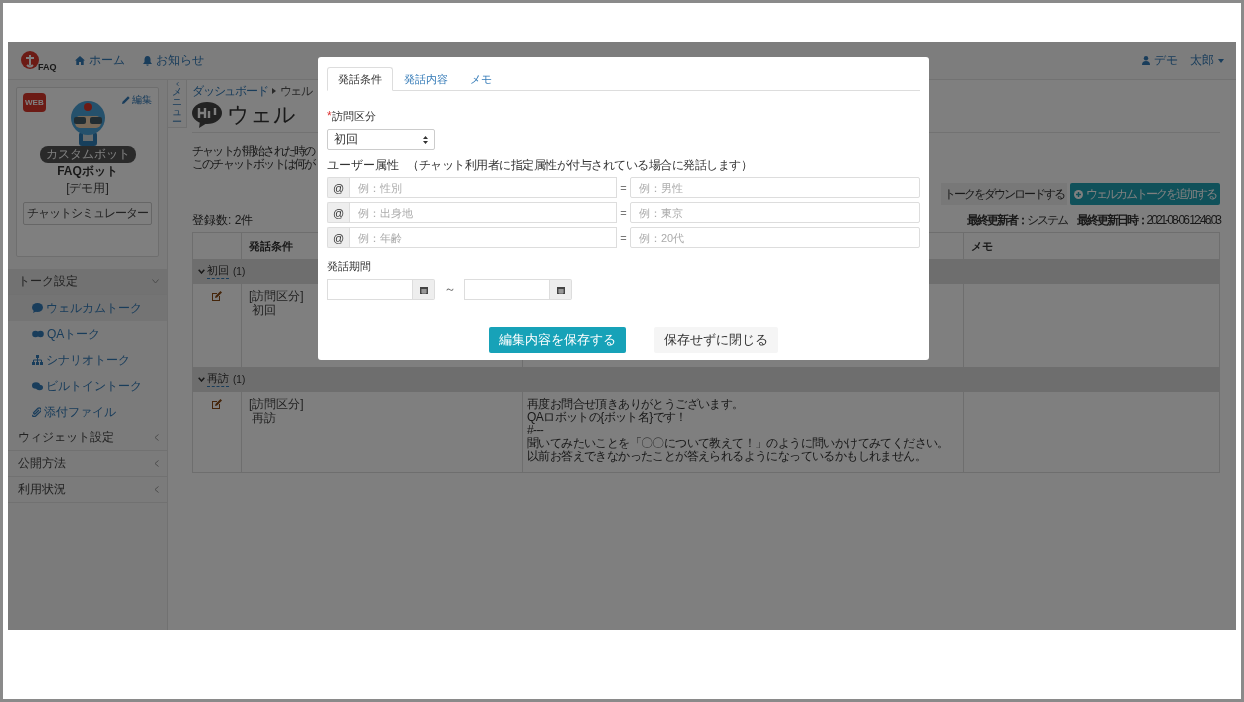 This screenshot has height=702, width=1244. Describe the element at coordinates (87, 213) in the screenshot. I see `simulator-button: チャットシミュレーター` at that location.